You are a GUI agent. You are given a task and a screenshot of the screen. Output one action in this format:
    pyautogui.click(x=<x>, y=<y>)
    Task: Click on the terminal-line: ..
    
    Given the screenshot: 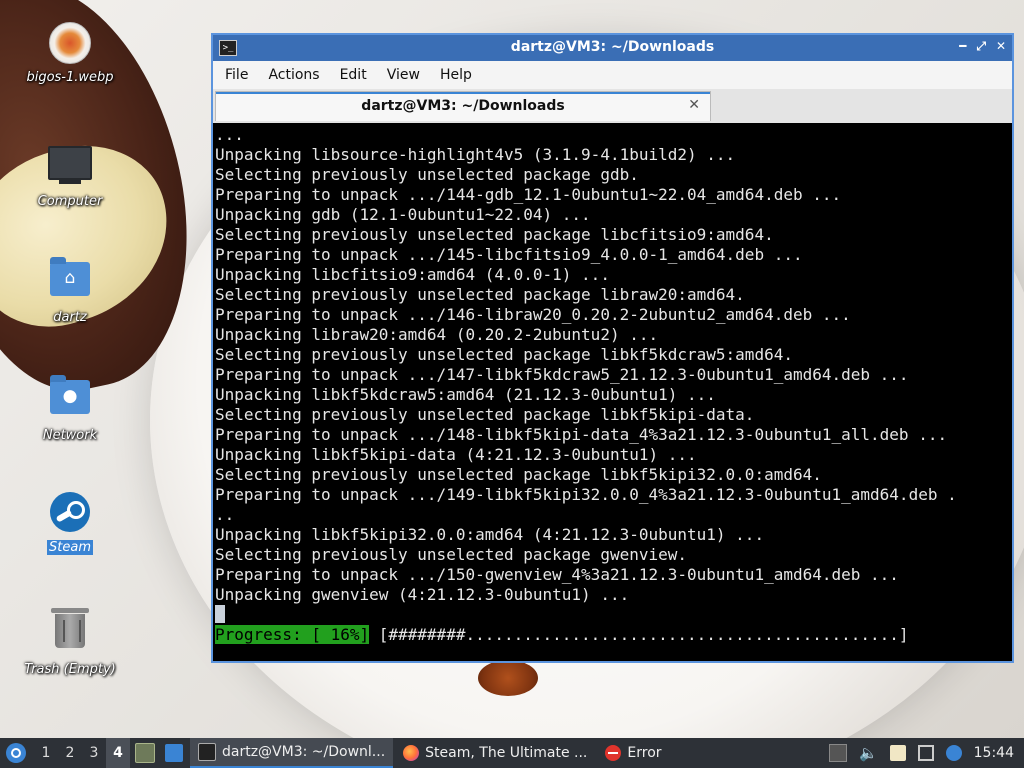 What is the action you would take?
    pyautogui.click(x=225, y=514)
    